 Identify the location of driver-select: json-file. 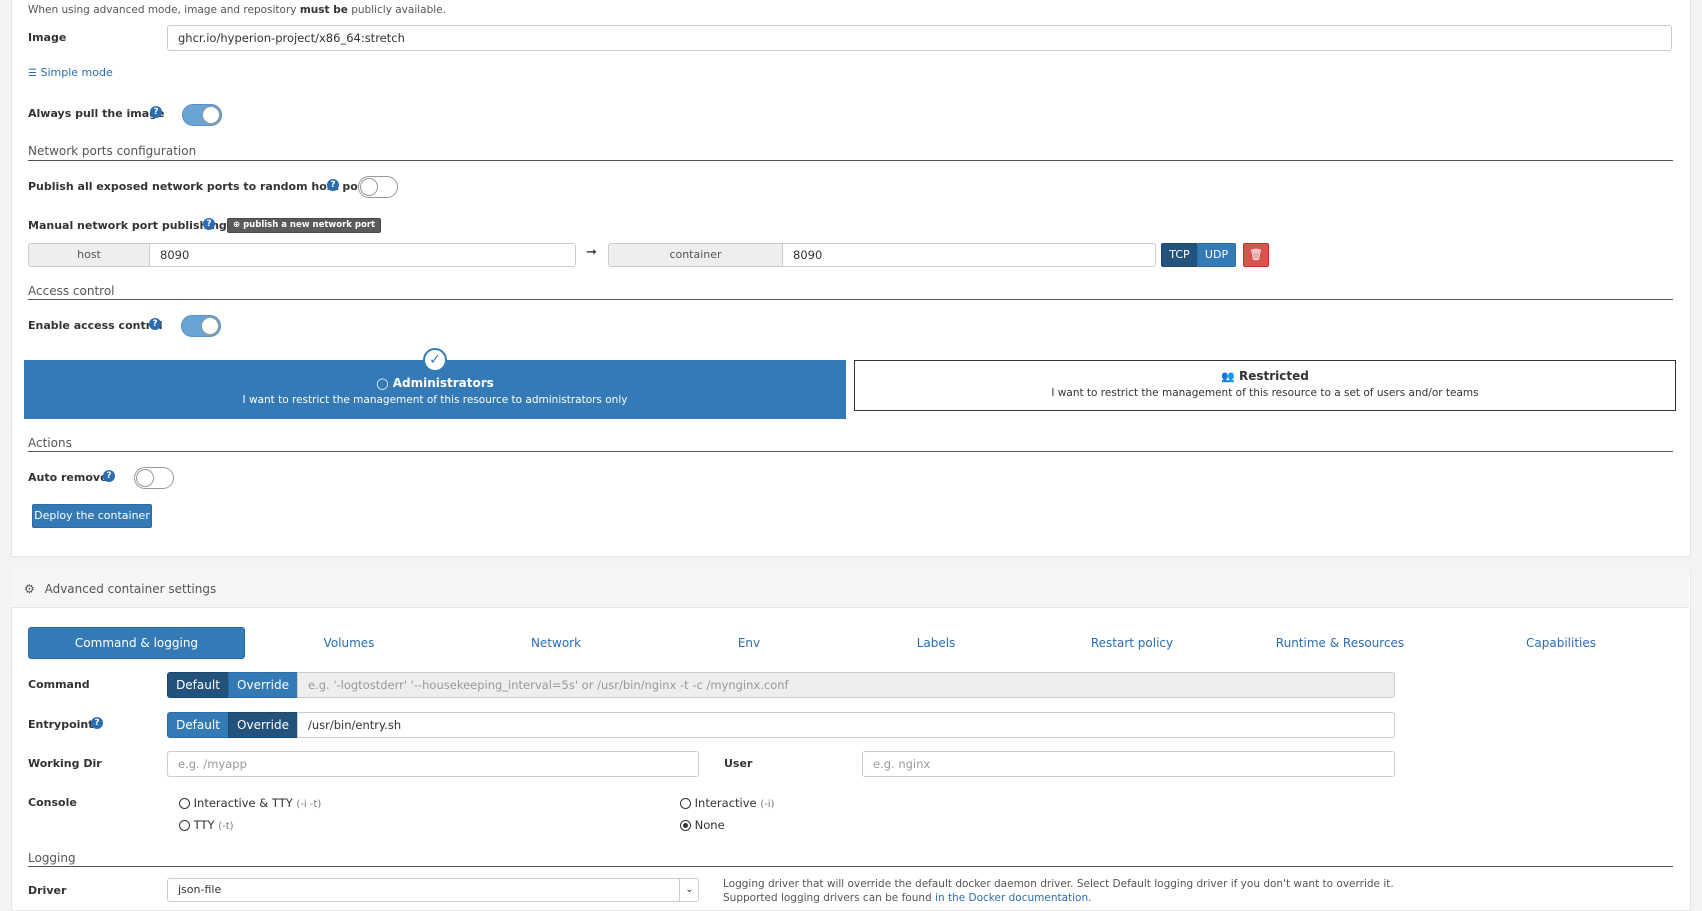
(433, 890).